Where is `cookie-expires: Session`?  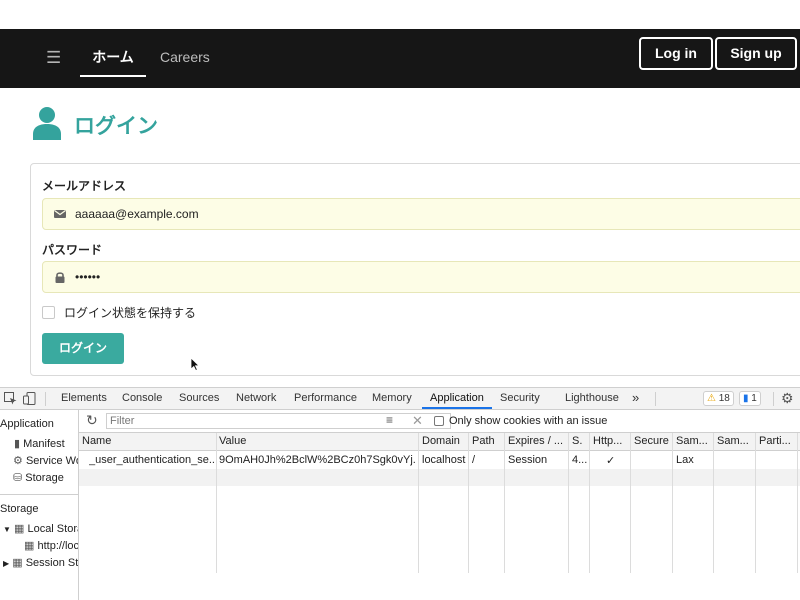 cookie-expires: Session is located at coordinates (528, 460).